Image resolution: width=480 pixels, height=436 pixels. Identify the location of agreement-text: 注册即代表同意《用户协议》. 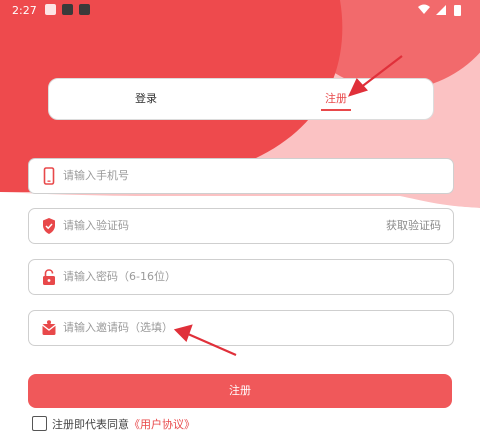
(123, 424).